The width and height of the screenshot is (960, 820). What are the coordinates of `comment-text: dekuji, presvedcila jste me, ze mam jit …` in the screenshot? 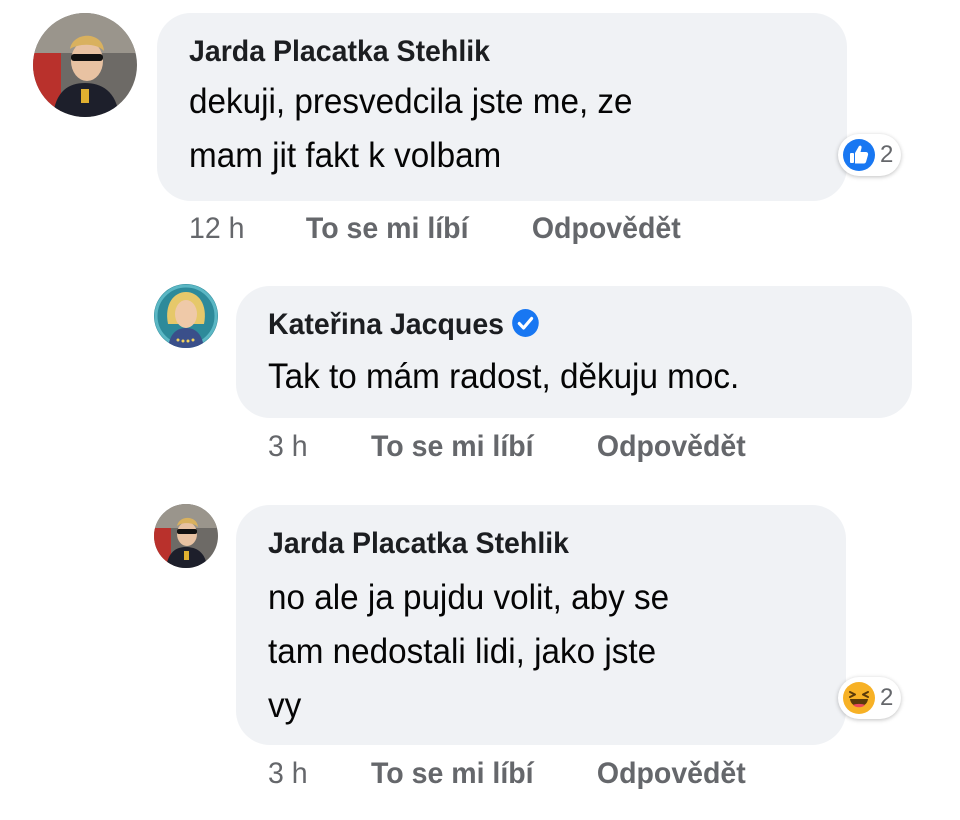 It's located at (411, 128).